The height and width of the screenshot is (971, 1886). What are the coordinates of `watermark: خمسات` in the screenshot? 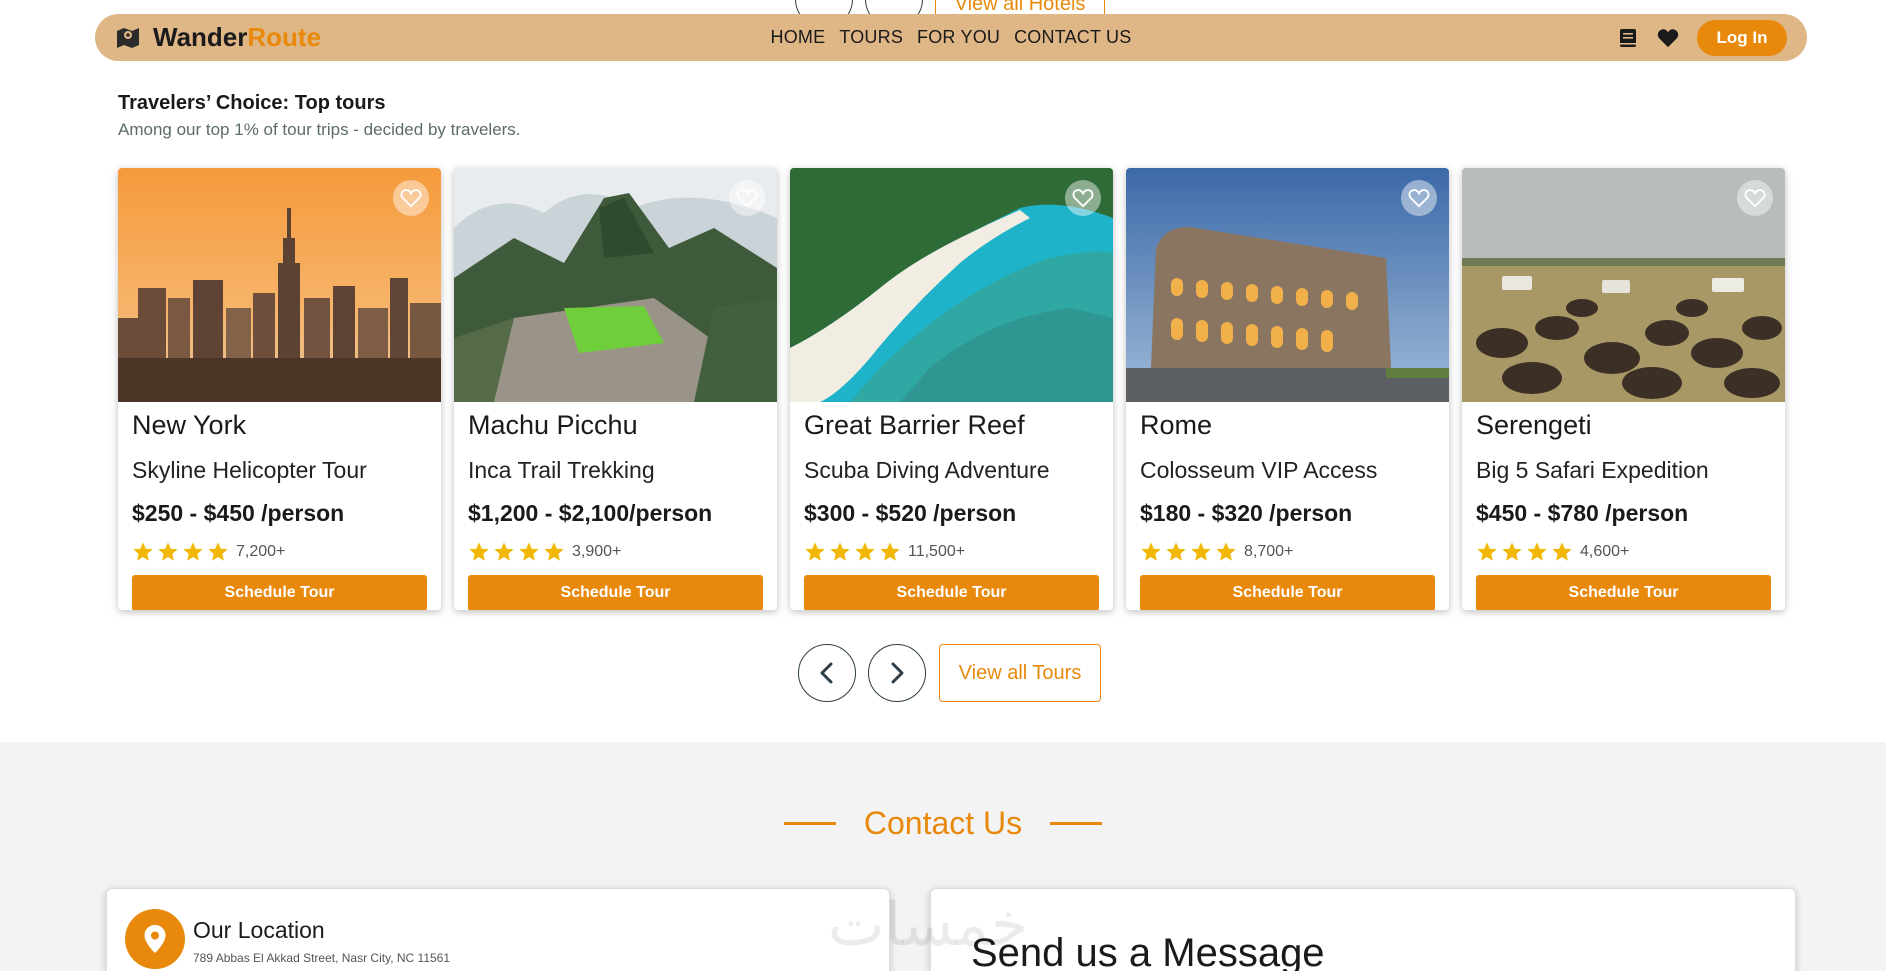 It's located at (928, 925).